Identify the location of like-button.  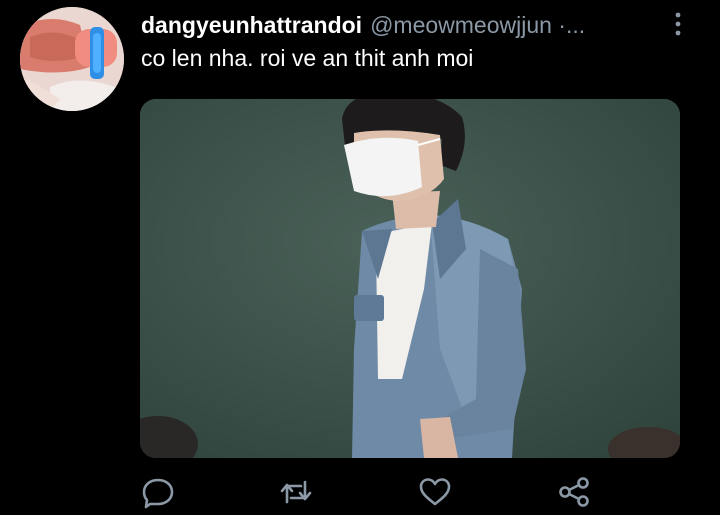
(435, 492).